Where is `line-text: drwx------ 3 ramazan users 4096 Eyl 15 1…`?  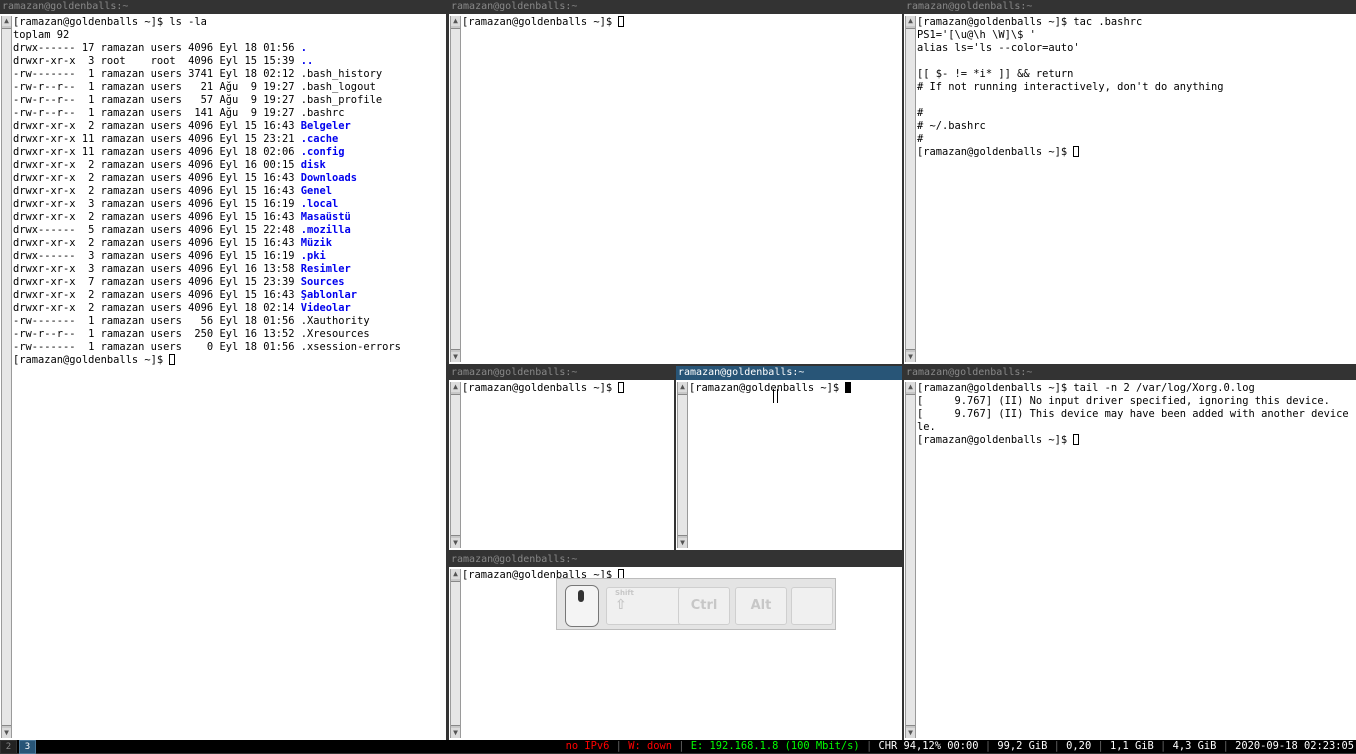
line-text: drwx------ 3 ramazan users 4096 Eyl 15 1… is located at coordinates (157, 256).